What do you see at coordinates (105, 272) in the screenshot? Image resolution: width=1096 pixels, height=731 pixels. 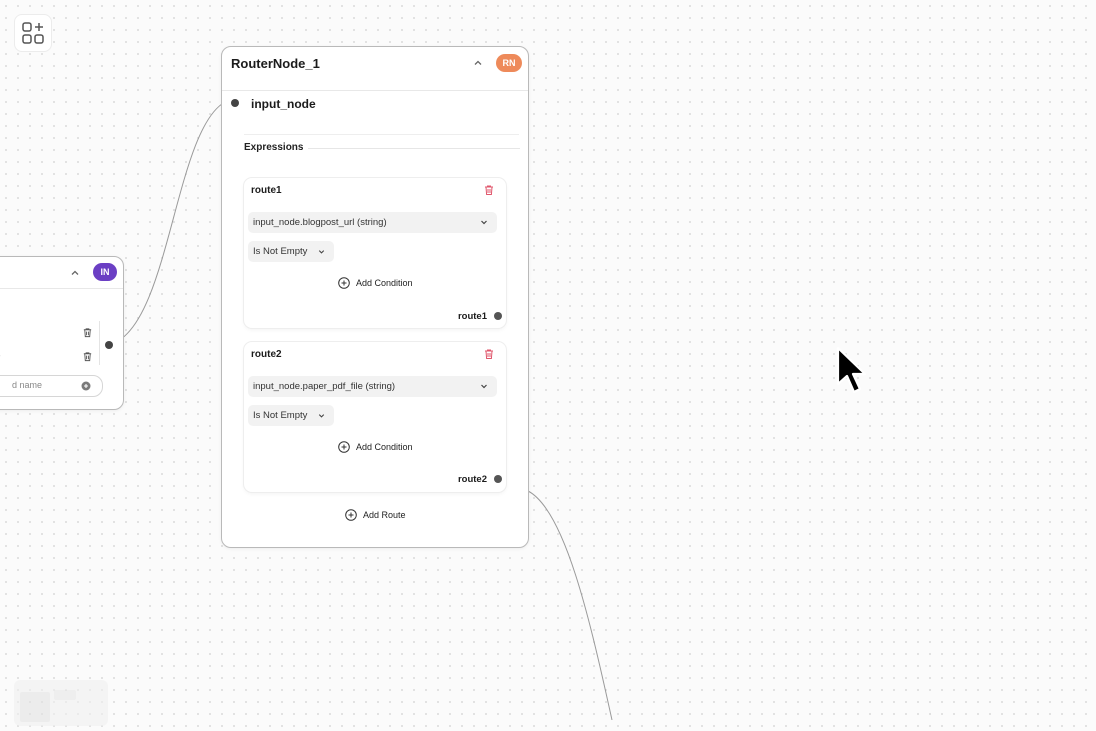 I see `node-badge: IN` at bounding box center [105, 272].